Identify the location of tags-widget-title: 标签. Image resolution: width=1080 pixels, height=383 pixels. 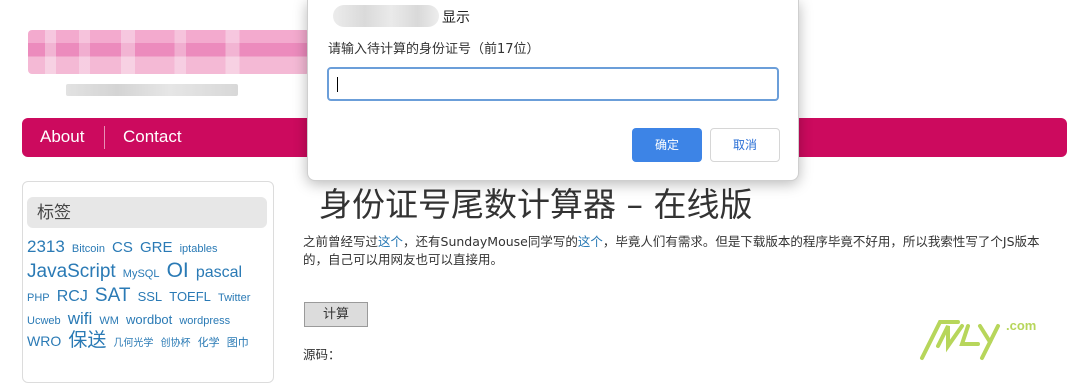
(147, 212).